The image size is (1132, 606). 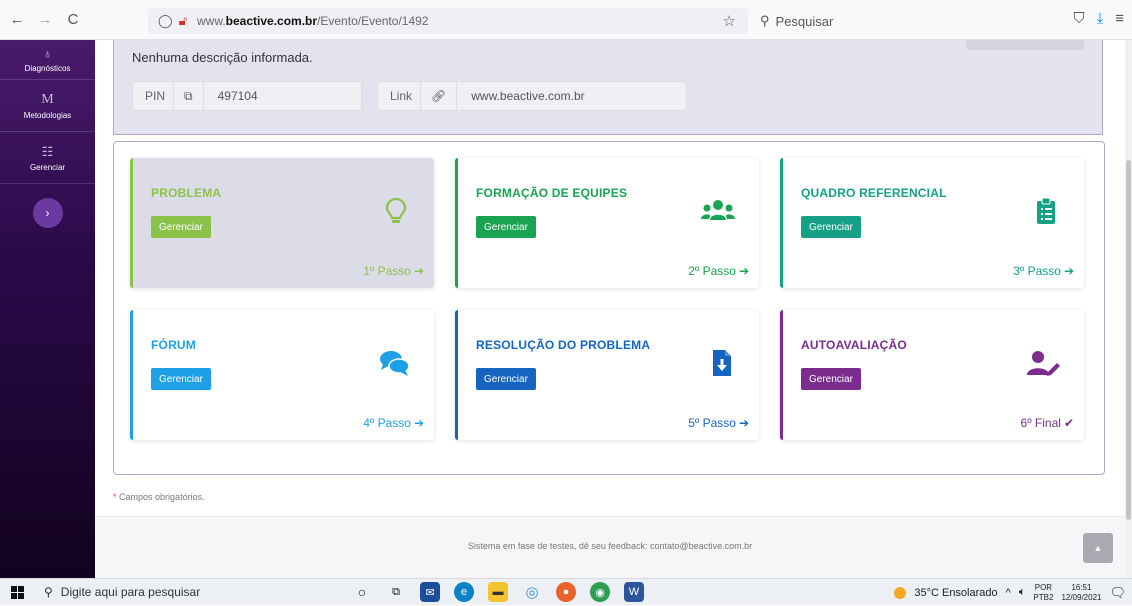 What do you see at coordinates (1043, 597) in the screenshot?
I see `lang-bottom: PTB2` at bounding box center [1043, 597].